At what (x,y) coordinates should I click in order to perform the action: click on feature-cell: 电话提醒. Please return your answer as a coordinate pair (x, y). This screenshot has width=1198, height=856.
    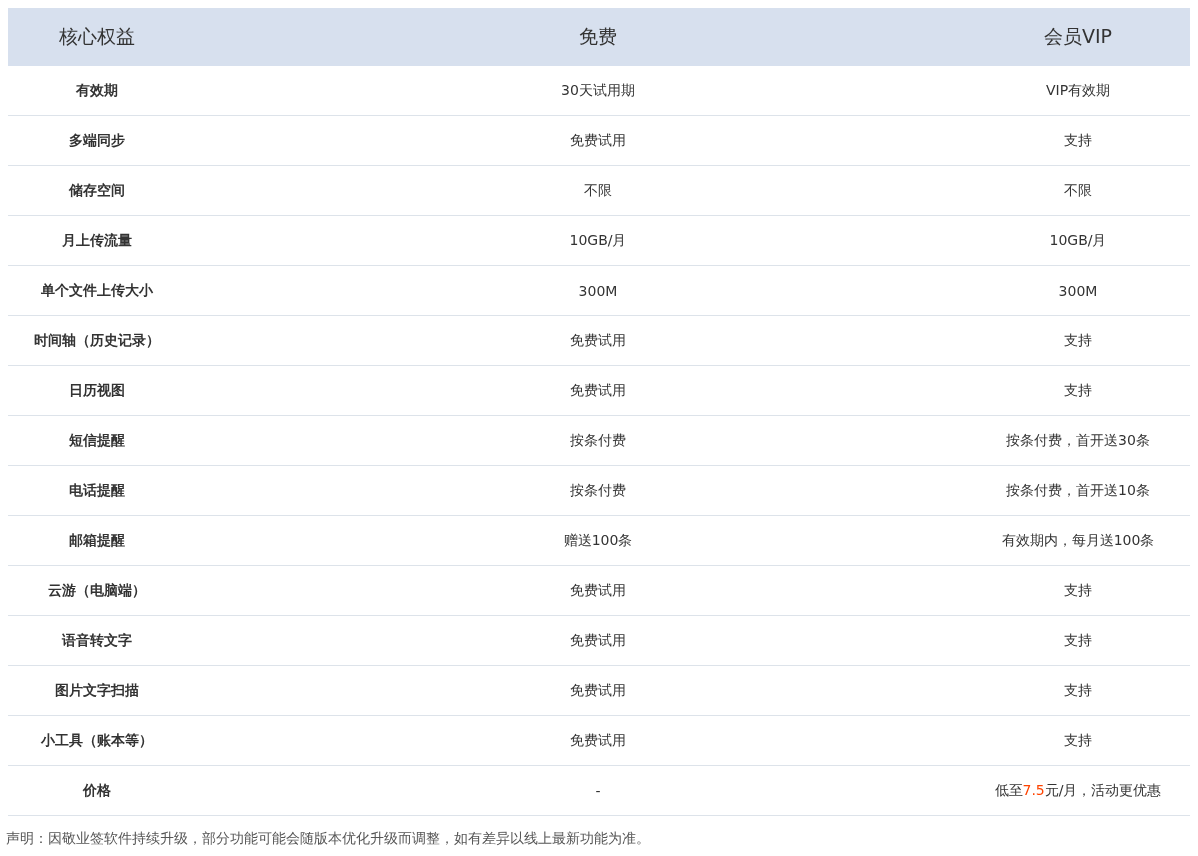
    Looking at the image, I should click on (97, 490).